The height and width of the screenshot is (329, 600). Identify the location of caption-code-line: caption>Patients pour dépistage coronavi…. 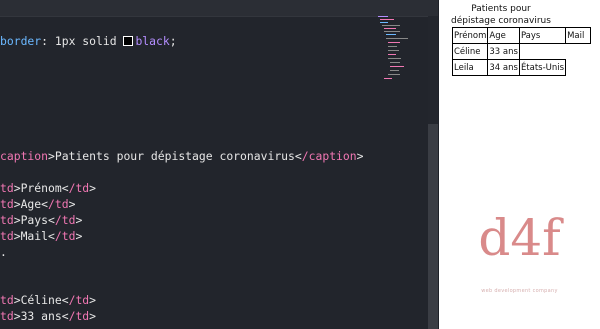
(182, 156).